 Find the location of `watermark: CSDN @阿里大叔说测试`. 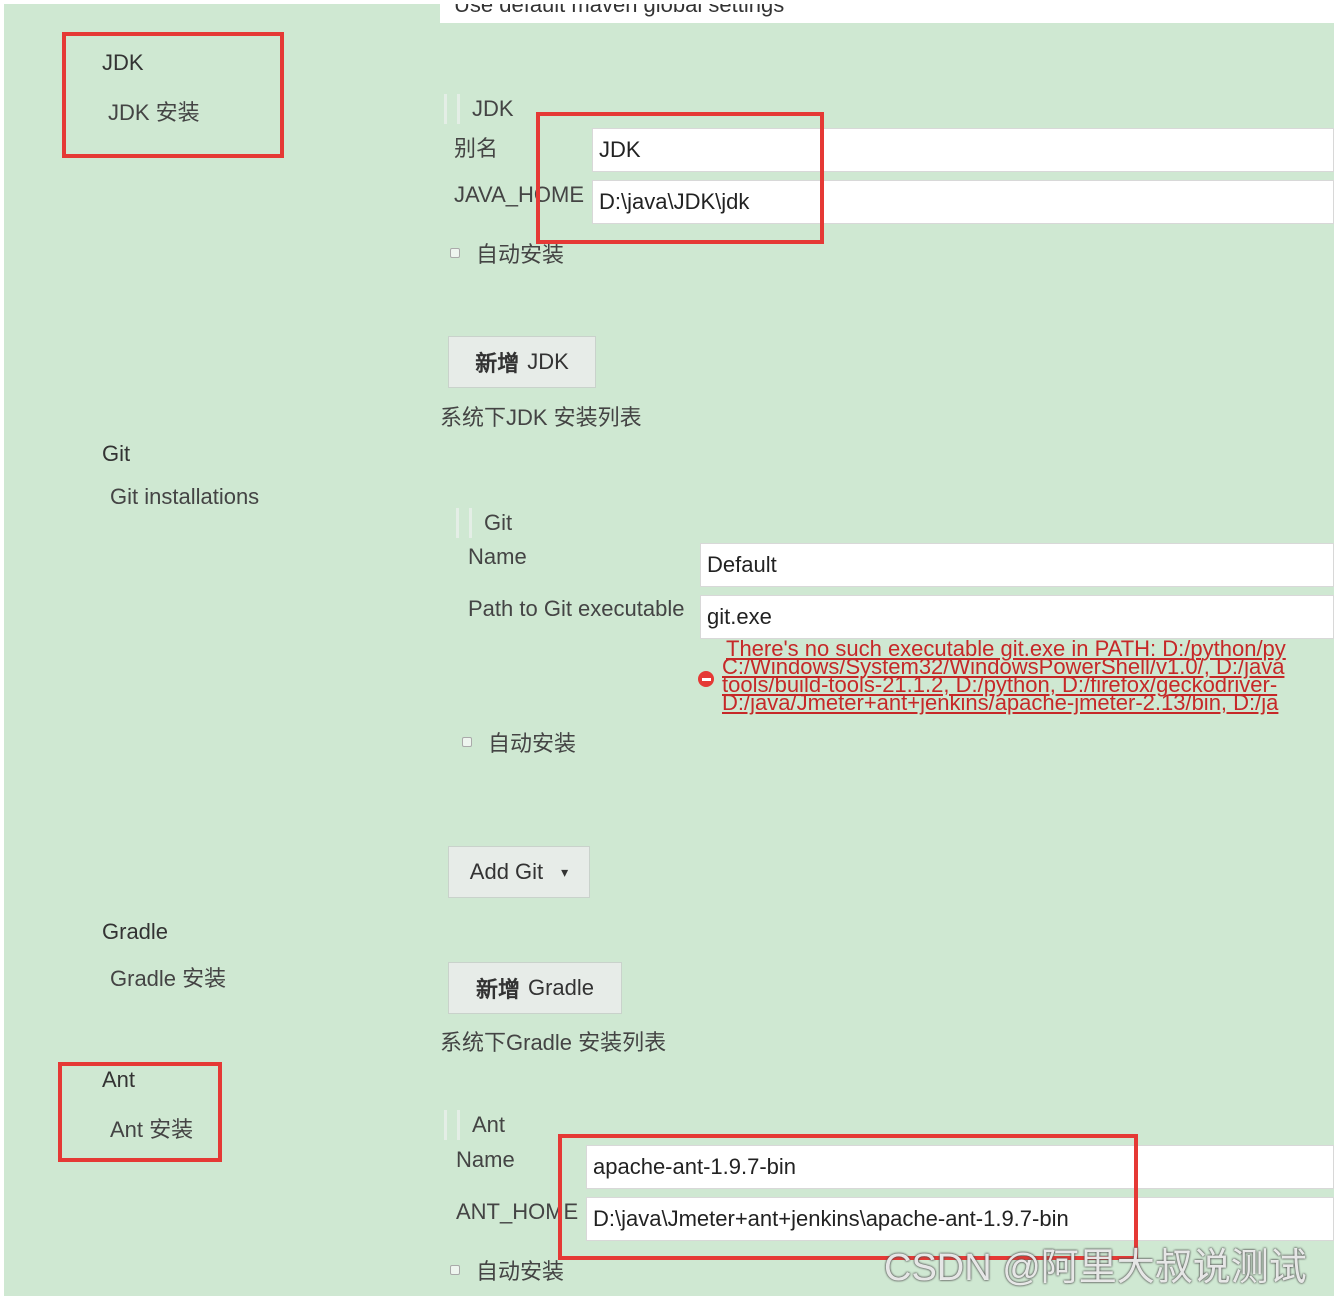

watermark: CSDN @阿里大叔说测试 is located at coordinates (1095, 1268).